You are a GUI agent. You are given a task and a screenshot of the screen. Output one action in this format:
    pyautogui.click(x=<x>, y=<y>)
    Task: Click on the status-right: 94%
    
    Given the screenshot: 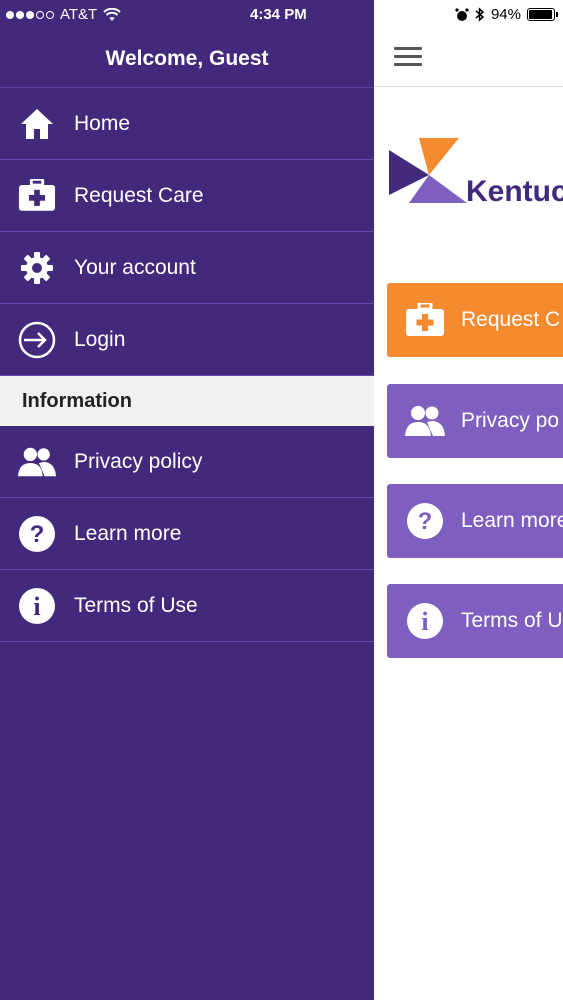 What is the action you would take?
    pyautogui.click(x=506, y=14)
    